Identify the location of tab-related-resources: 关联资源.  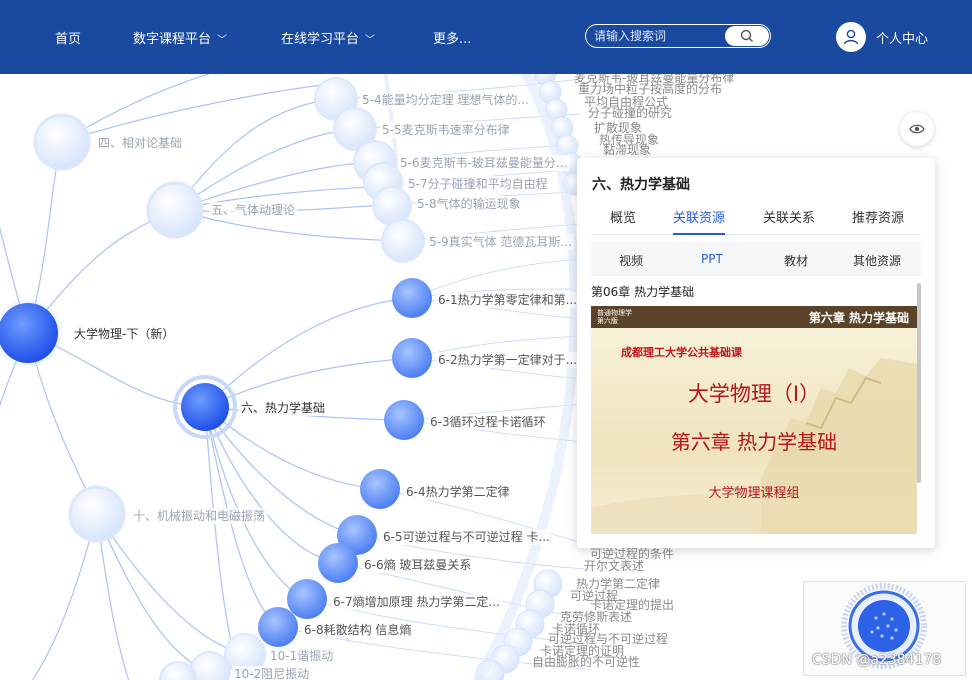
(699, 221).